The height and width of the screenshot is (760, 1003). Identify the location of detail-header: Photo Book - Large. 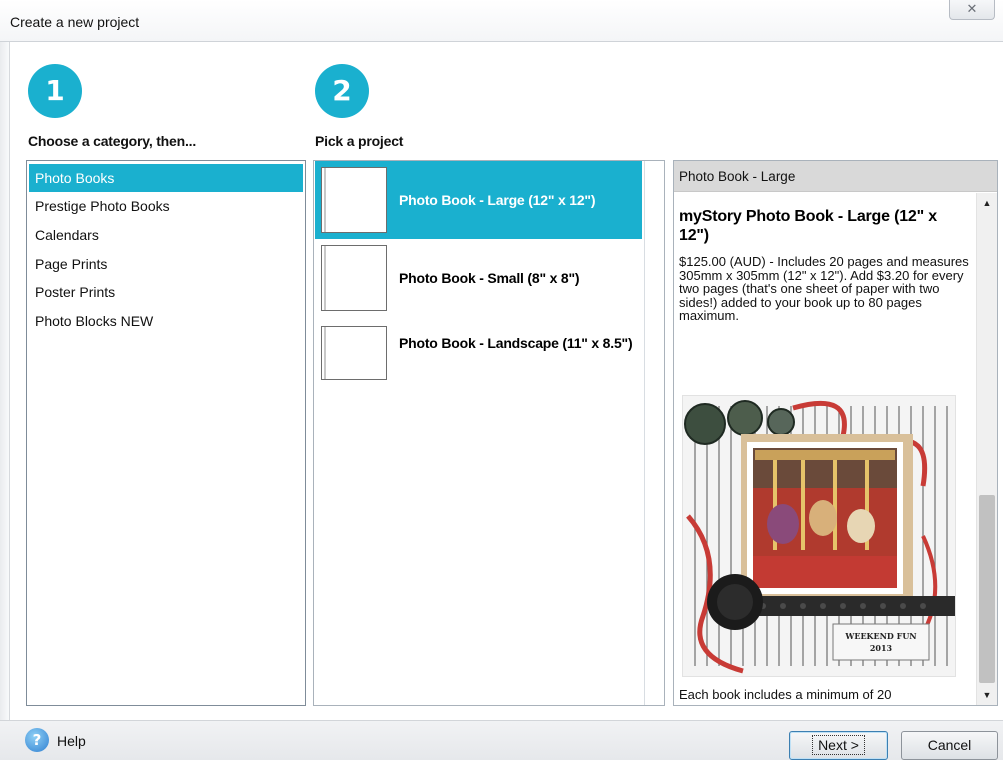
(835, 176).